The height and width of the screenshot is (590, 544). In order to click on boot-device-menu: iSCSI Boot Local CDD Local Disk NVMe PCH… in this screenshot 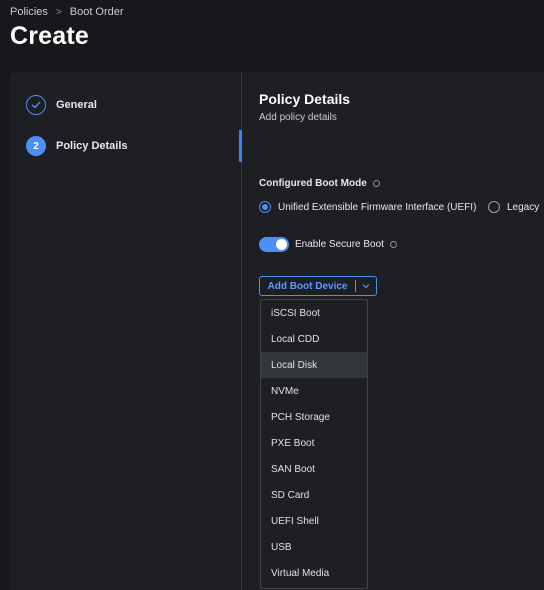, I will do `click(314, 444)`.